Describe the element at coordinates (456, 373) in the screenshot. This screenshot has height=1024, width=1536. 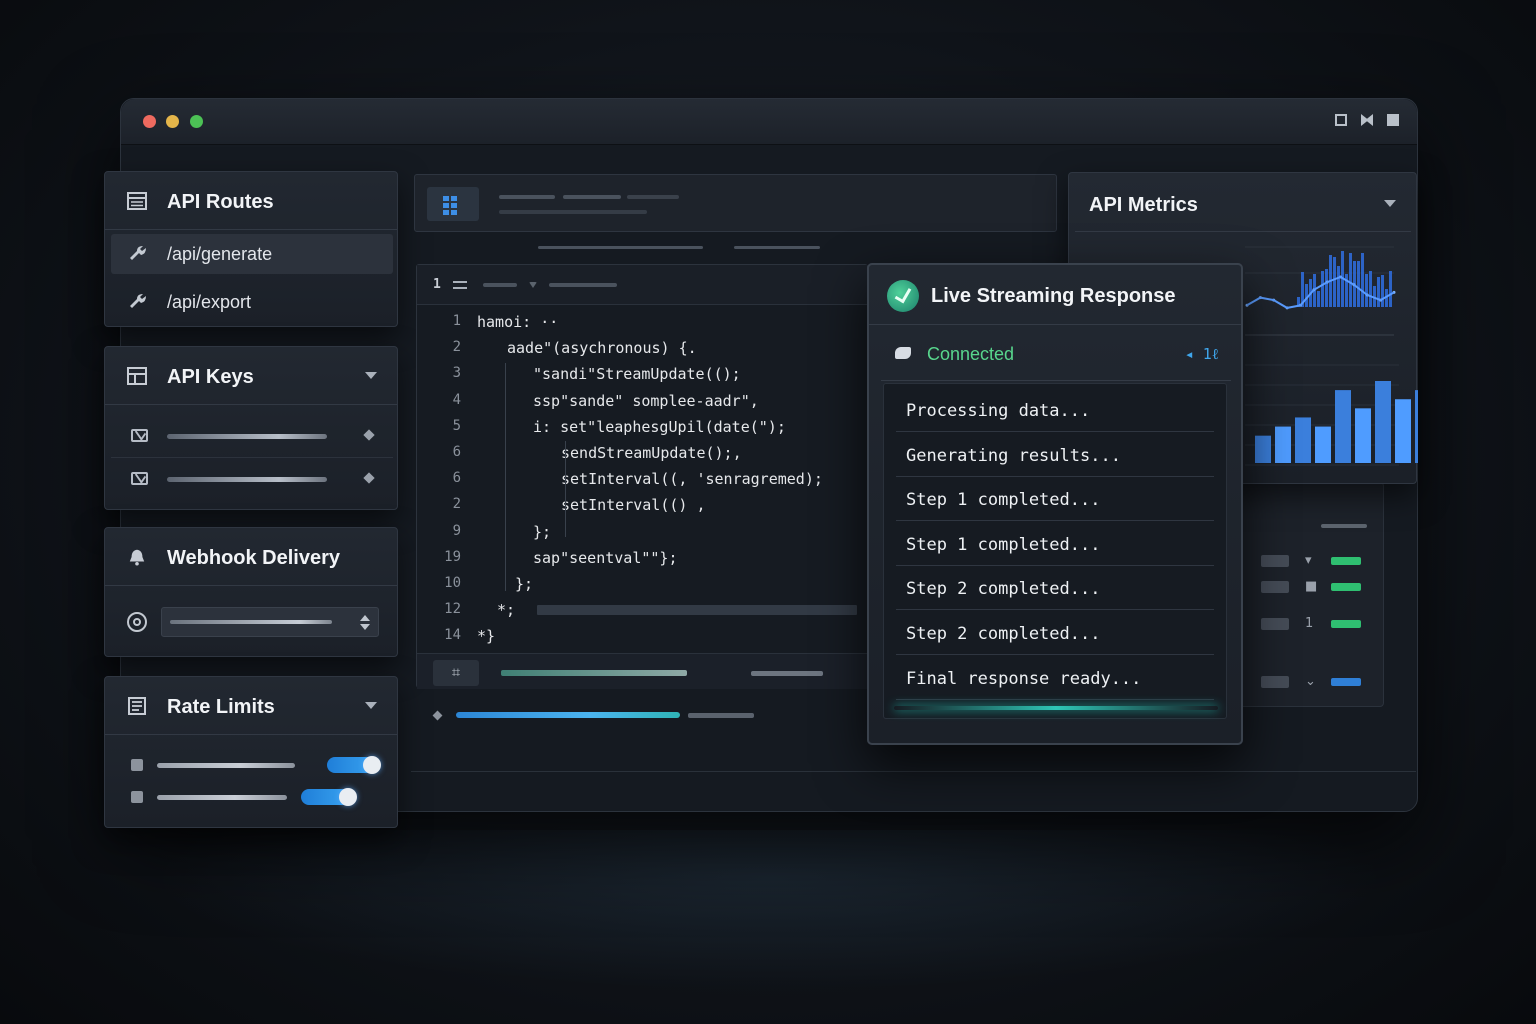
I see `line-number: 3` at that location.